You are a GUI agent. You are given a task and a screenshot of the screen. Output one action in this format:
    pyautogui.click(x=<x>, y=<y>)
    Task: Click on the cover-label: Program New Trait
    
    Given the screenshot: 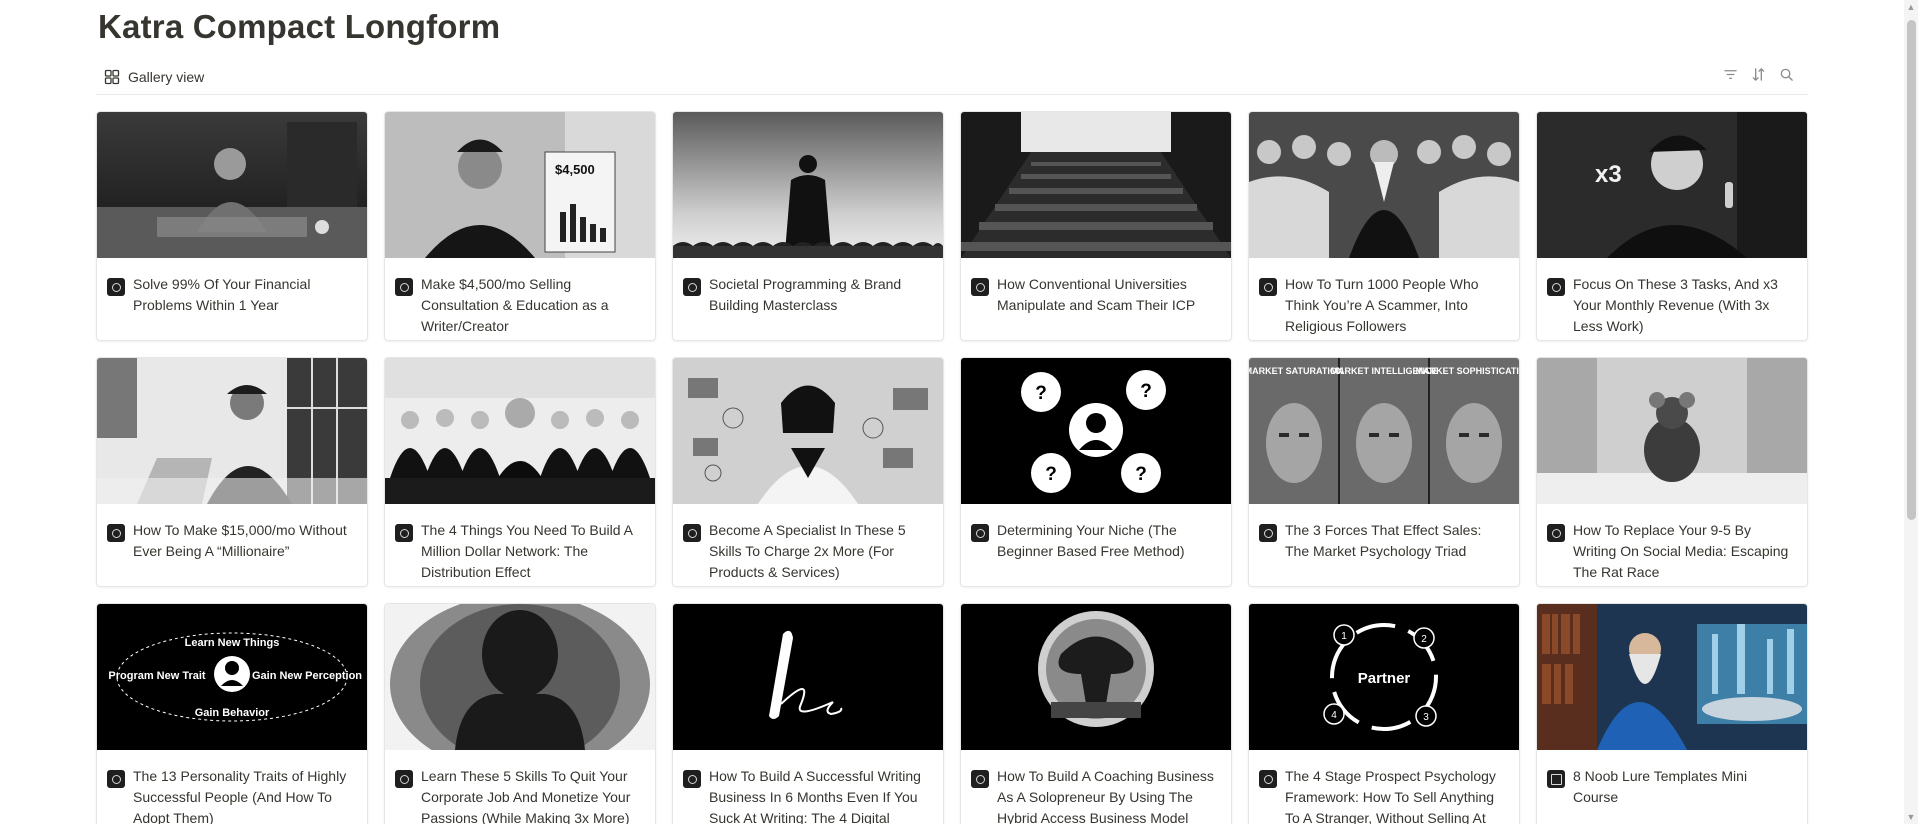 What is the action you would take?
    pyautogui.click(x=157, y=676)
    